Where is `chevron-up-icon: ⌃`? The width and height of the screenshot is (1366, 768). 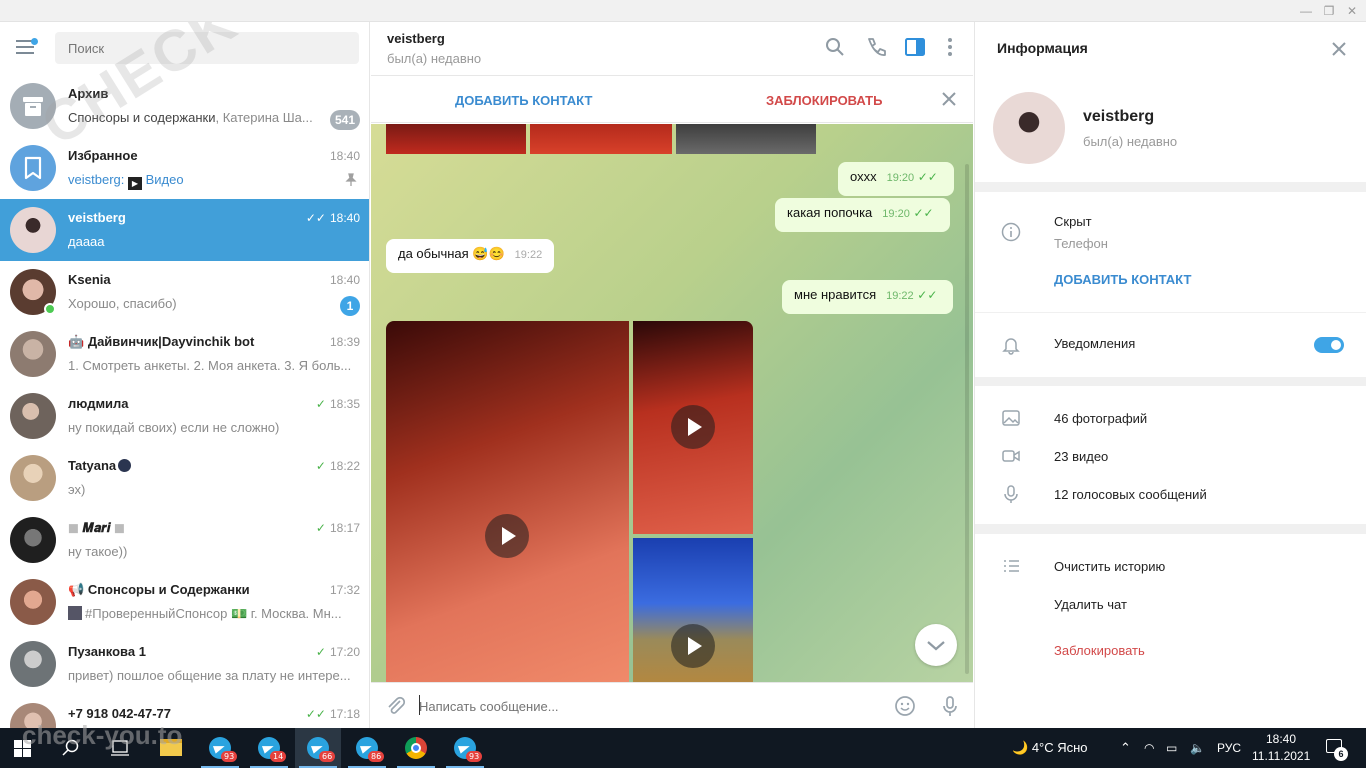 chevron-up-icon: ⌃ is located at coordinates (1125, 748).